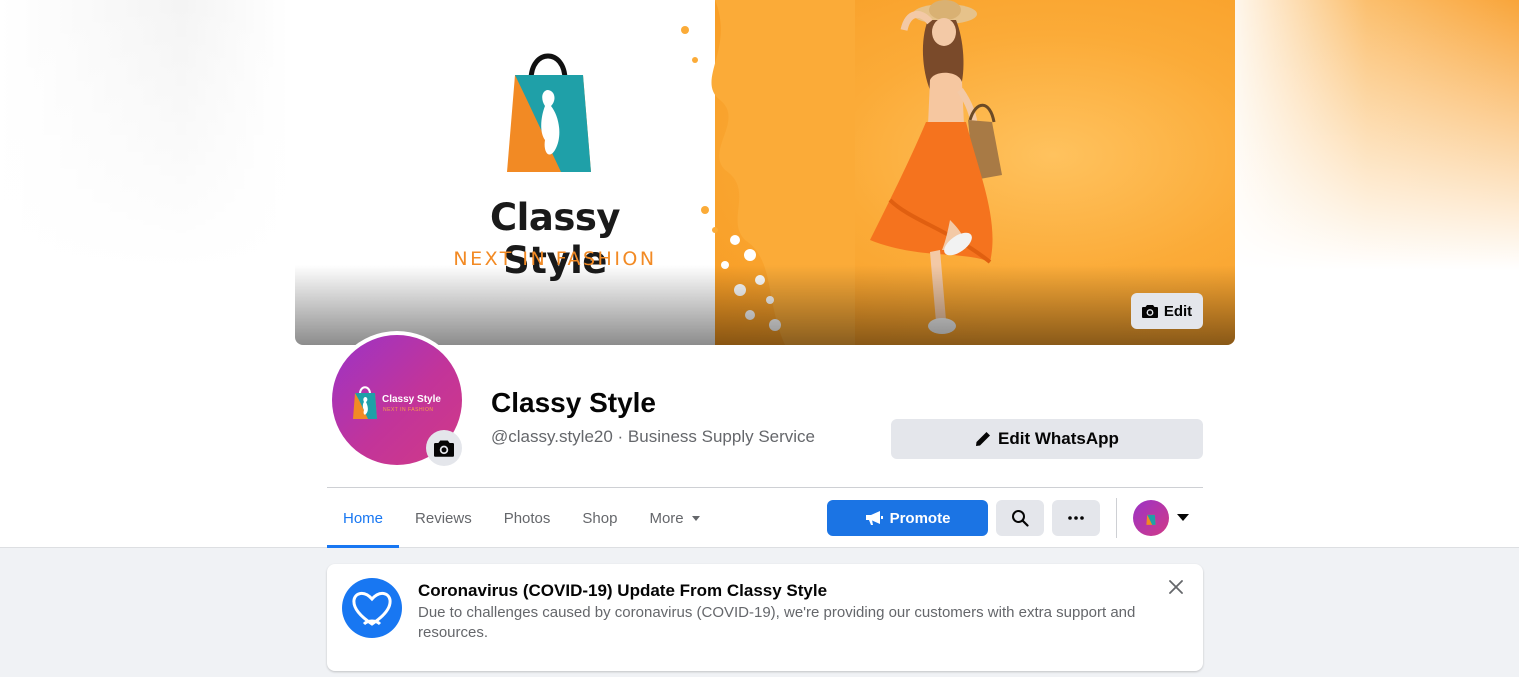 The width and height of the screenshot is (1519, 677). I want to click on edit-whatsapp-button: Edit WhatsApp, so click(1047, 439).